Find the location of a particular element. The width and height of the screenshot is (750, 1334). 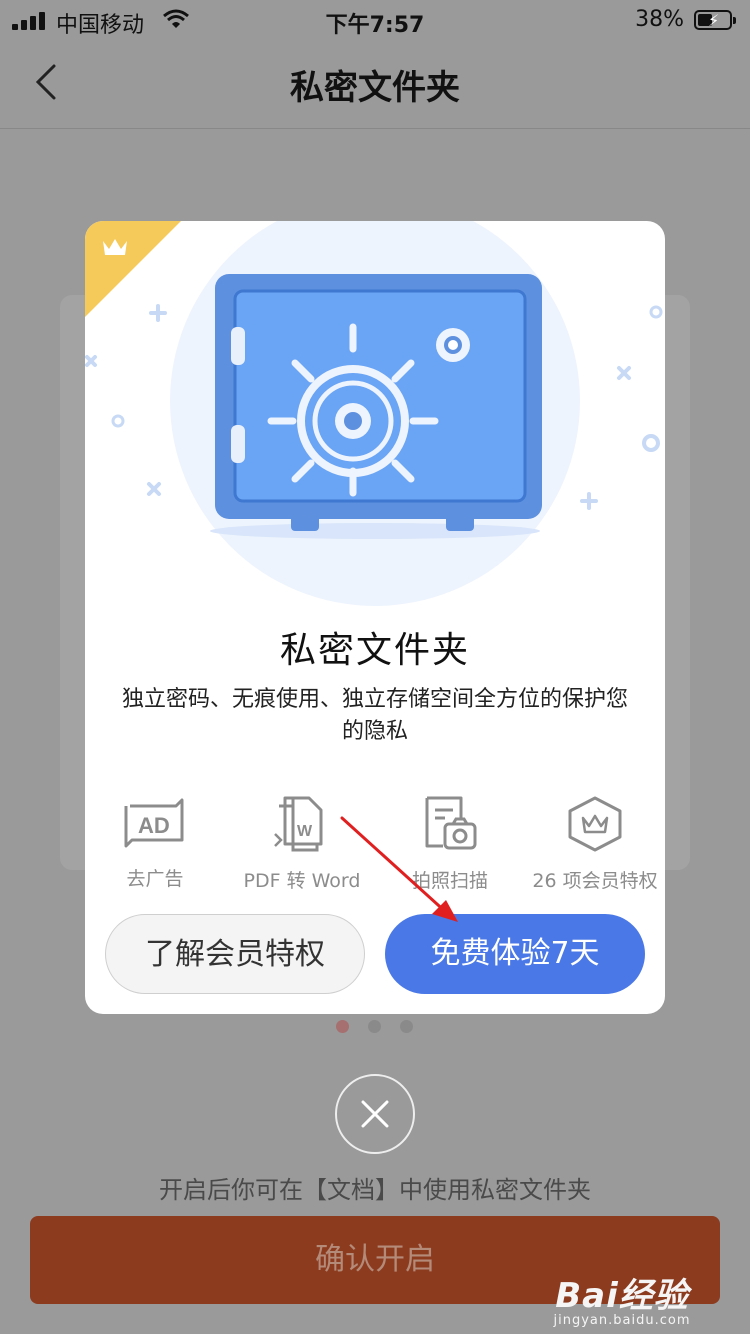

feature-label: 26 项会员特权 is located at coordinates (595, 881).